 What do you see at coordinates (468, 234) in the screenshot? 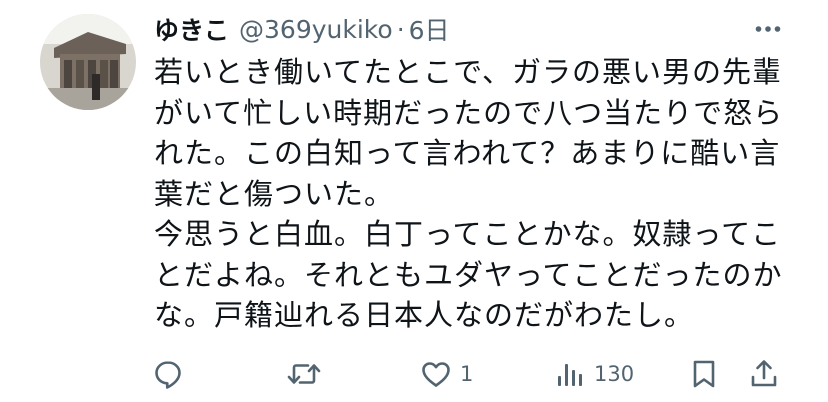
I see `tweet-text-line: 今思うと白血。白丁ってことかな。奴隷ってこ` at bounding box center [468, 234].